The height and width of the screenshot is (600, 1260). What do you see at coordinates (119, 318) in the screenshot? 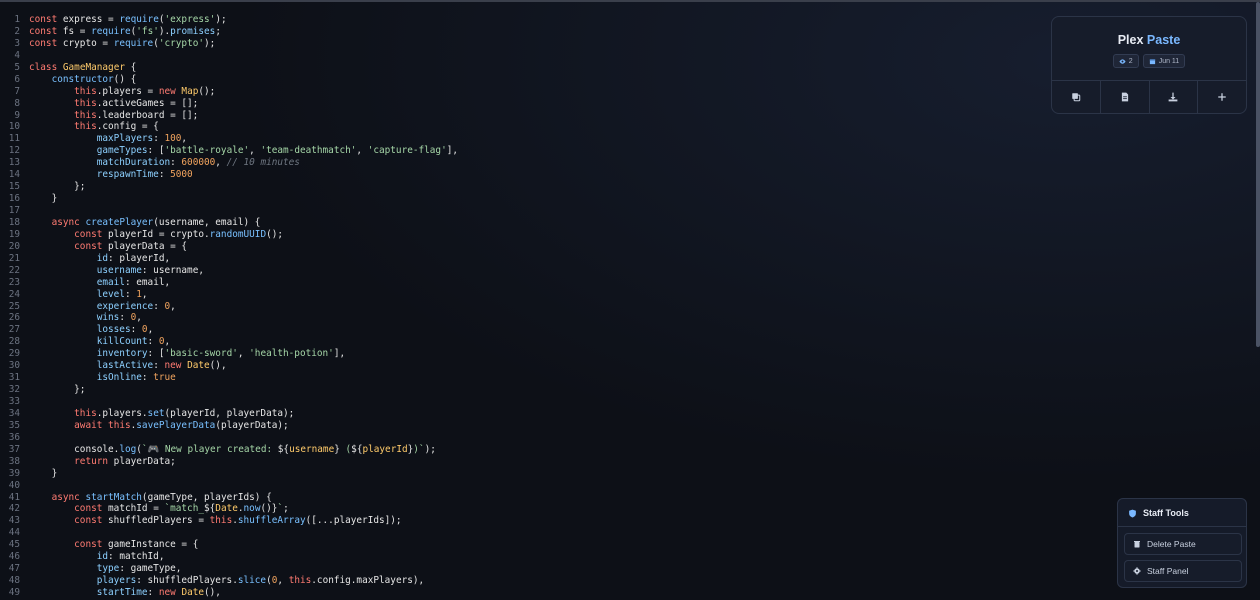
I see `code-text: wins: 0,` at bounding box center [119, 318].